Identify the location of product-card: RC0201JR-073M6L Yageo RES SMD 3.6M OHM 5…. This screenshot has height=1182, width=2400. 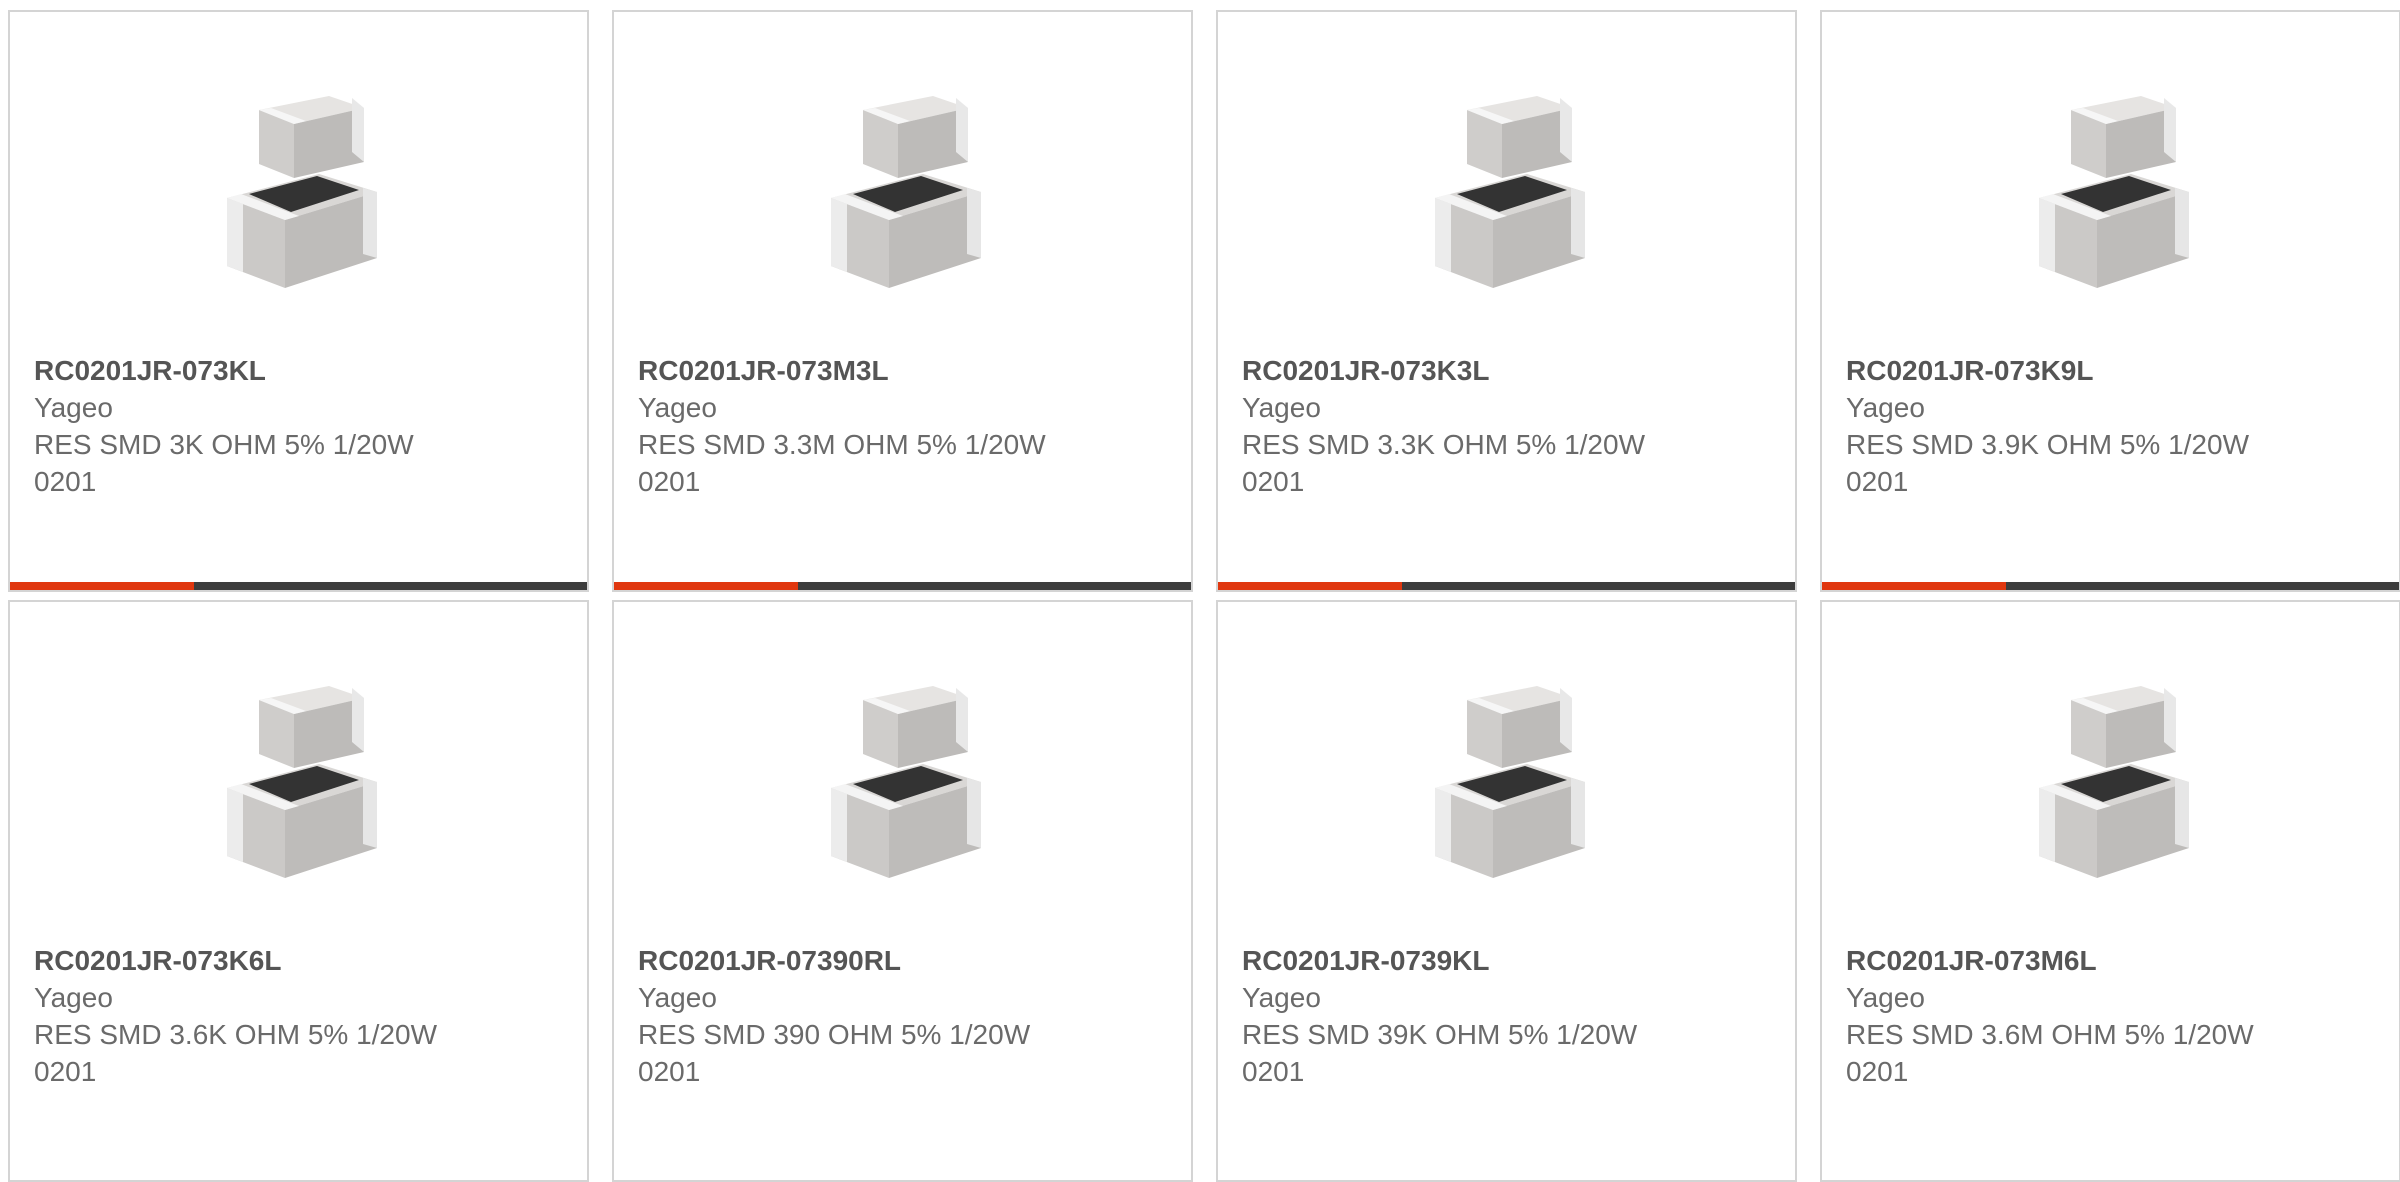
(2110, 891).